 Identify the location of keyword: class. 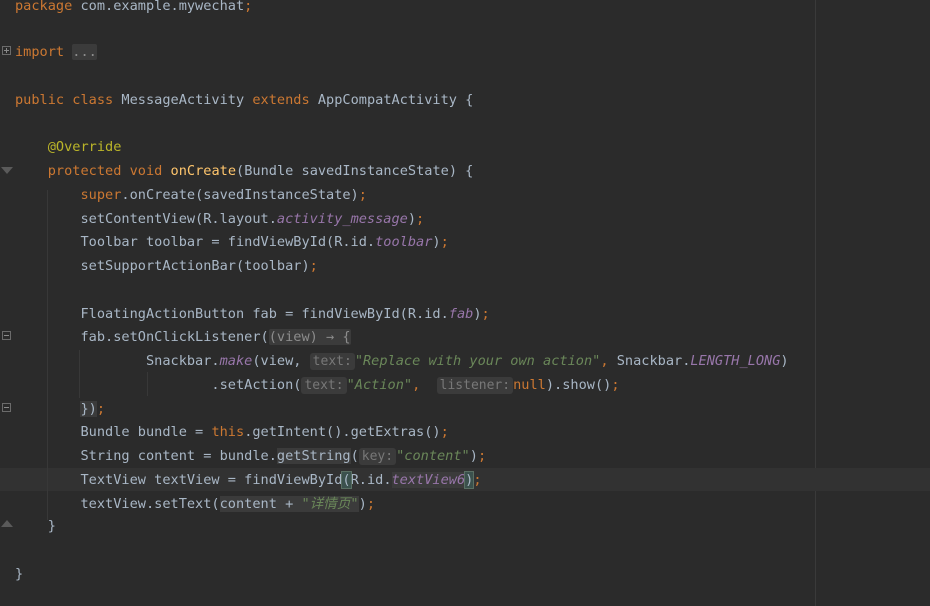
(93, 100).